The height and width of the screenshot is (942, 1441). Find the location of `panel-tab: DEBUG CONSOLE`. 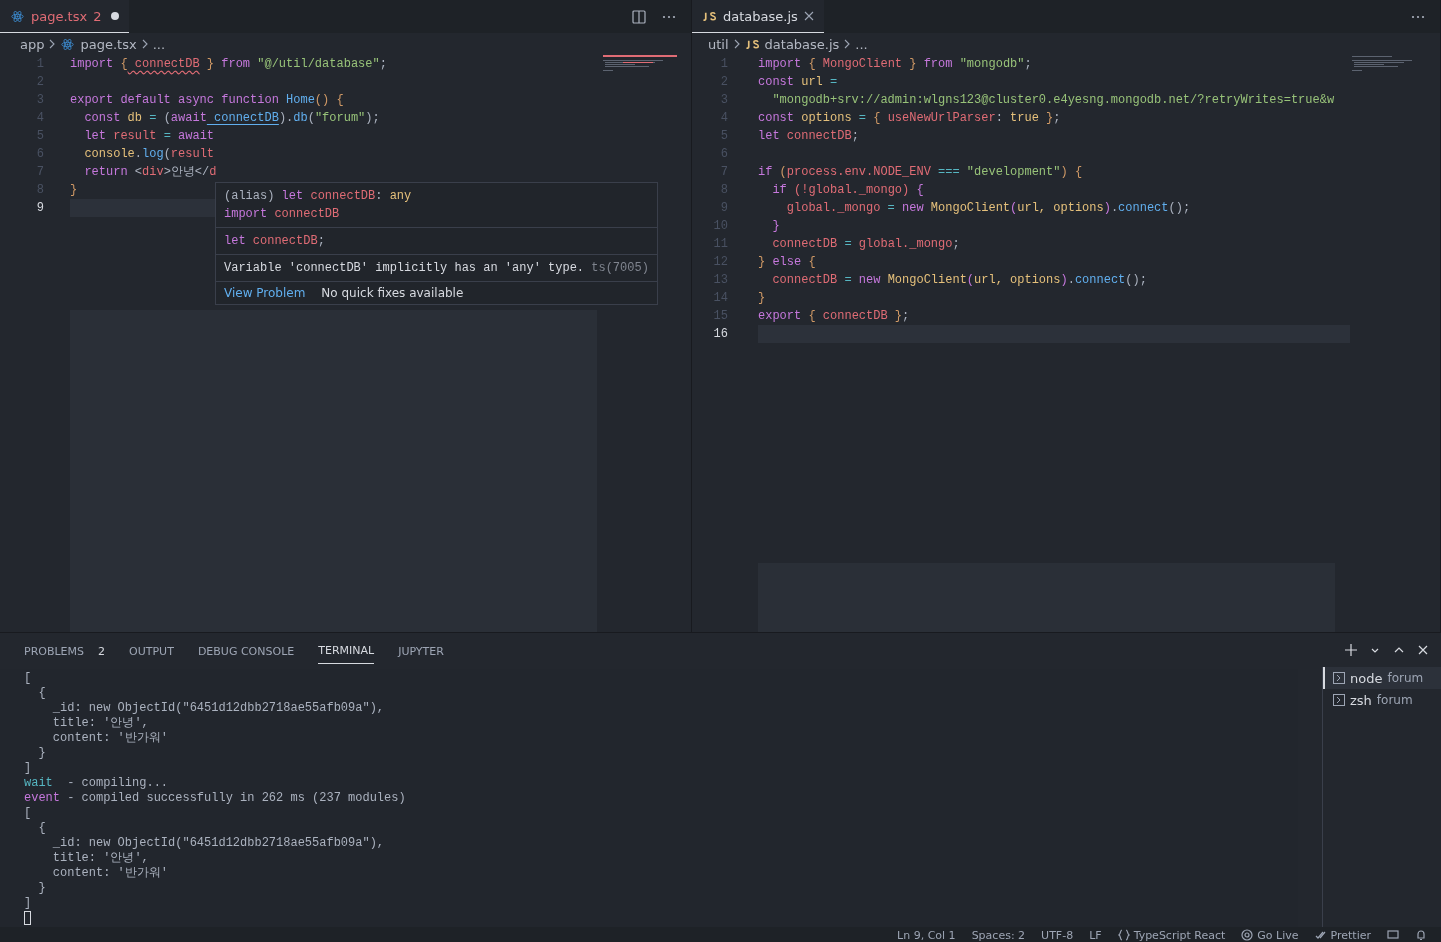

panel-tab: DEBUG CONSOLE is located at coordinates (246, 651).